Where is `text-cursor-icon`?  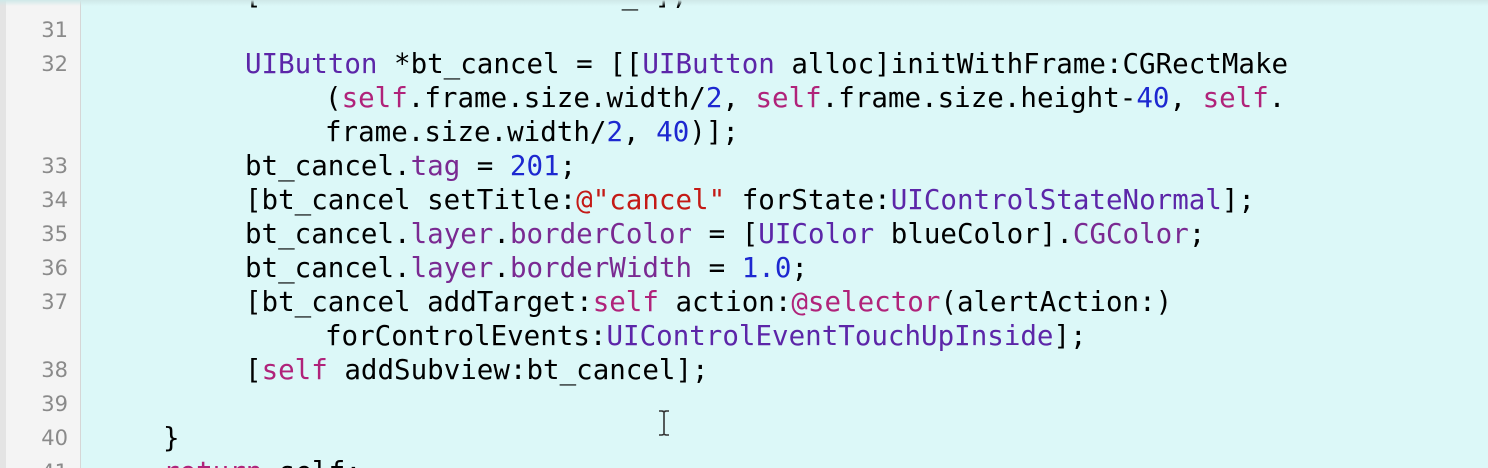
text-cursor-icon is located at coordinates (664, 423).